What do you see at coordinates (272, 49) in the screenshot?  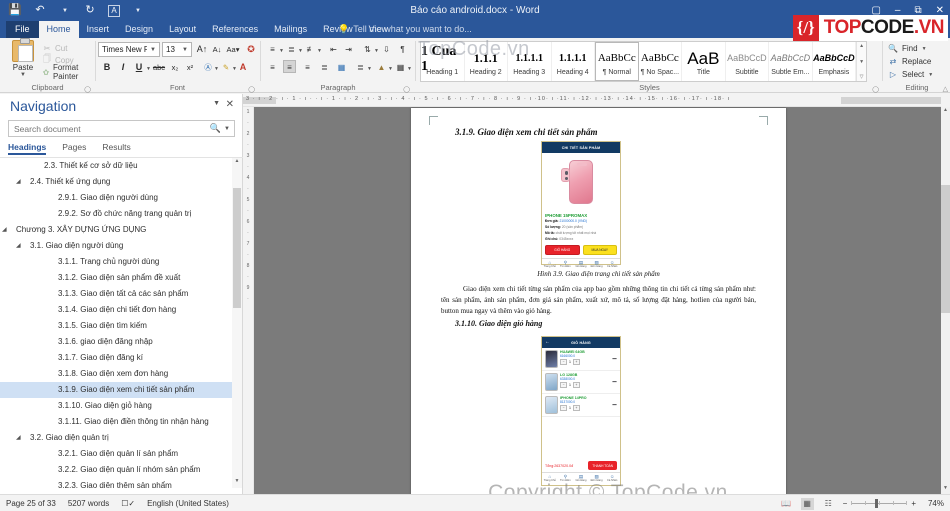 I see `bullets-icon: ≡` at bounding box center [272, 49].